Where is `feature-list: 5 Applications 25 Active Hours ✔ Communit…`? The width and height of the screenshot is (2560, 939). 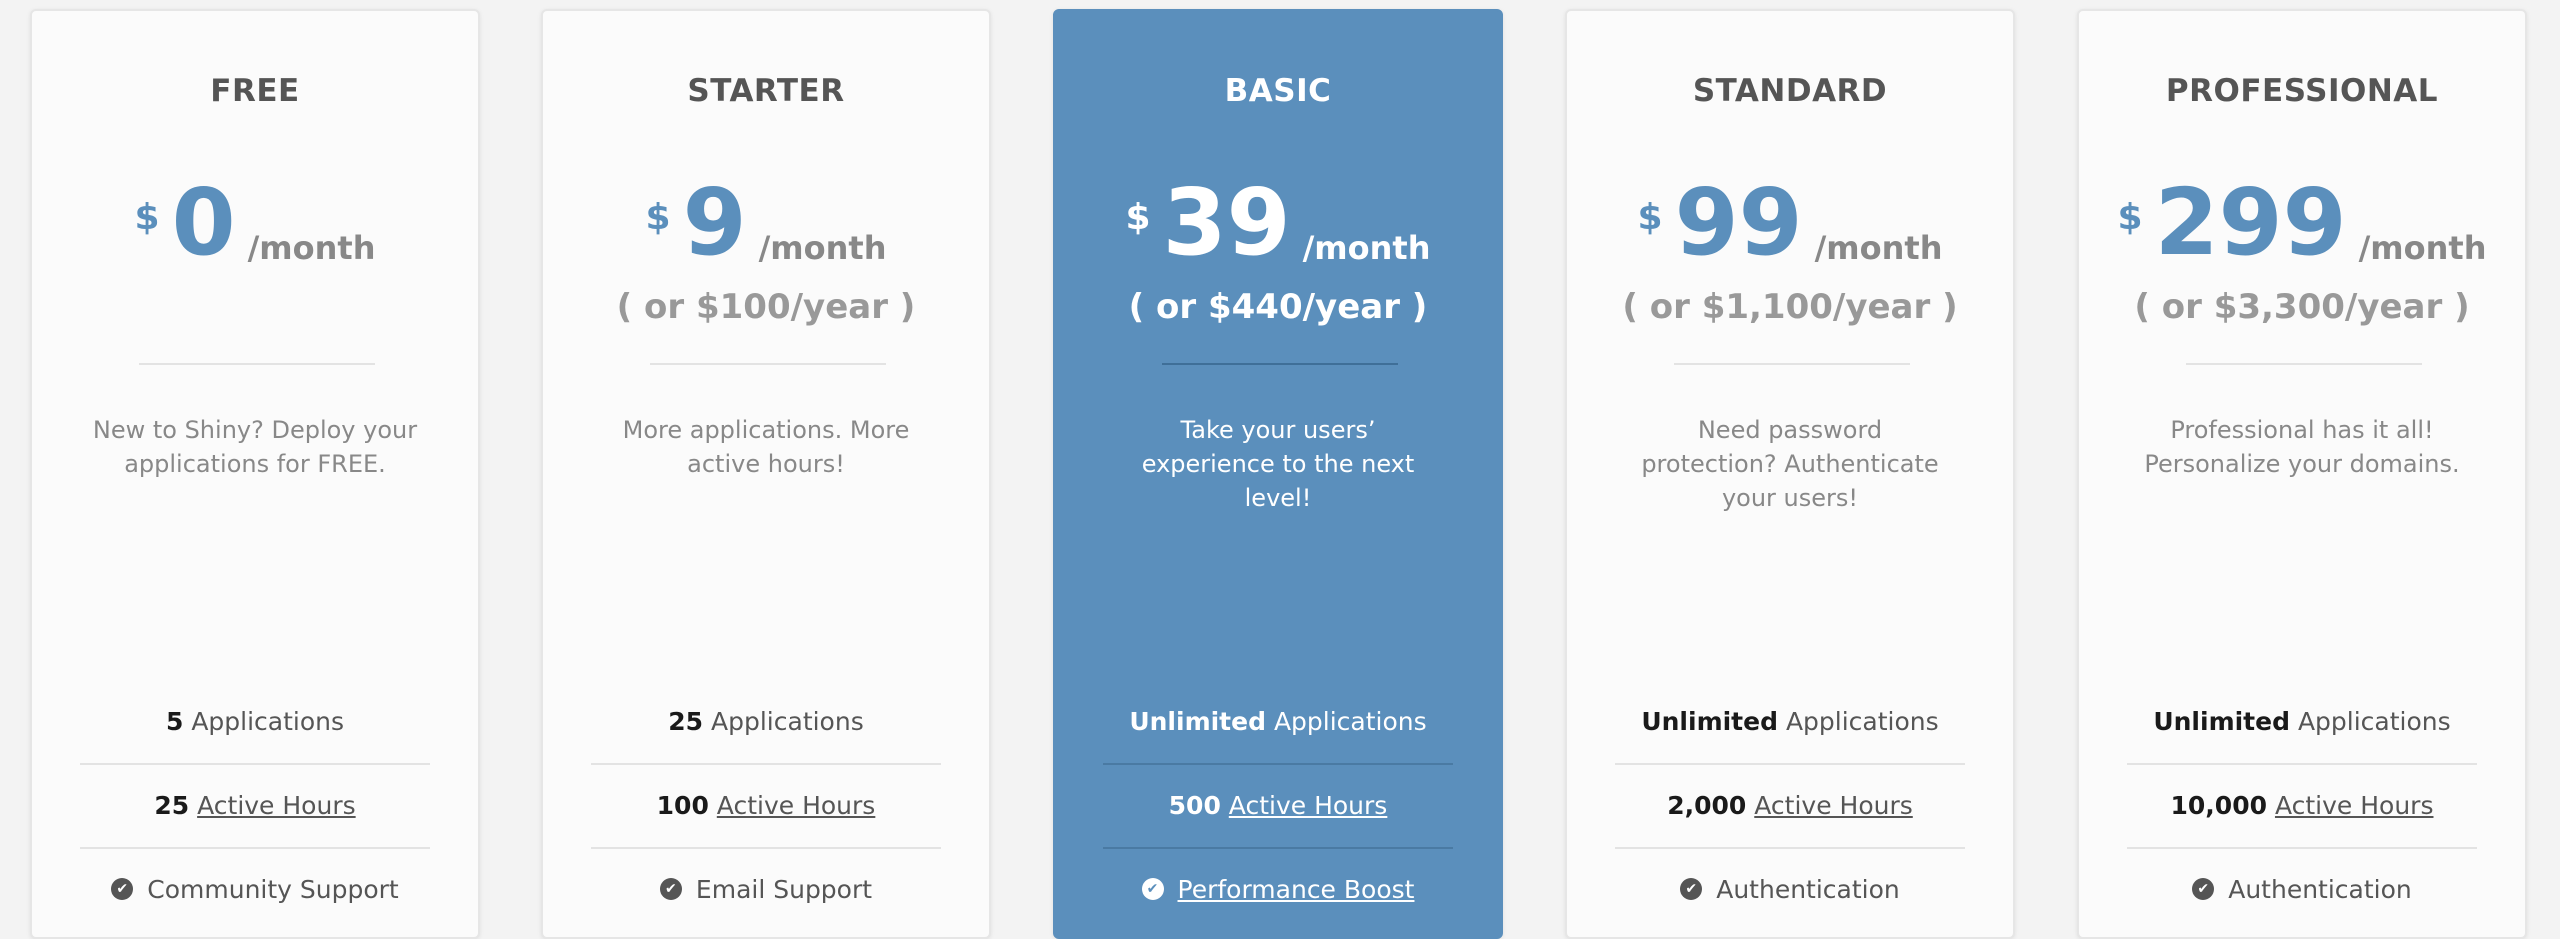 feature-list: 5 Applications 25 Active Hours ✔ Communit… is located at coordinates (255, 806).